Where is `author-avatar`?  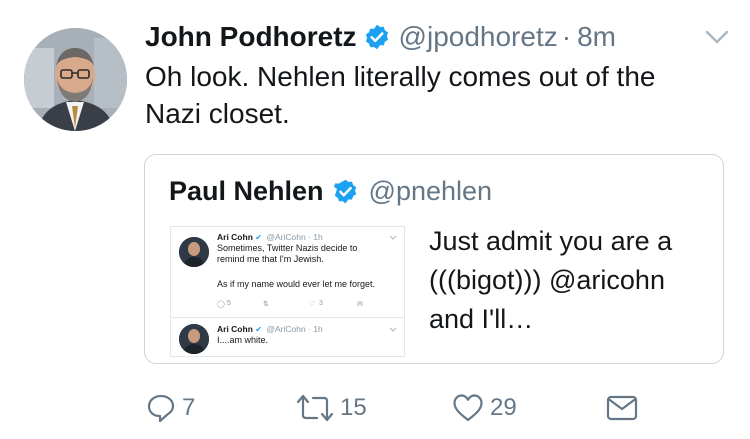
author-avatar is located at coordinates (75, 79).